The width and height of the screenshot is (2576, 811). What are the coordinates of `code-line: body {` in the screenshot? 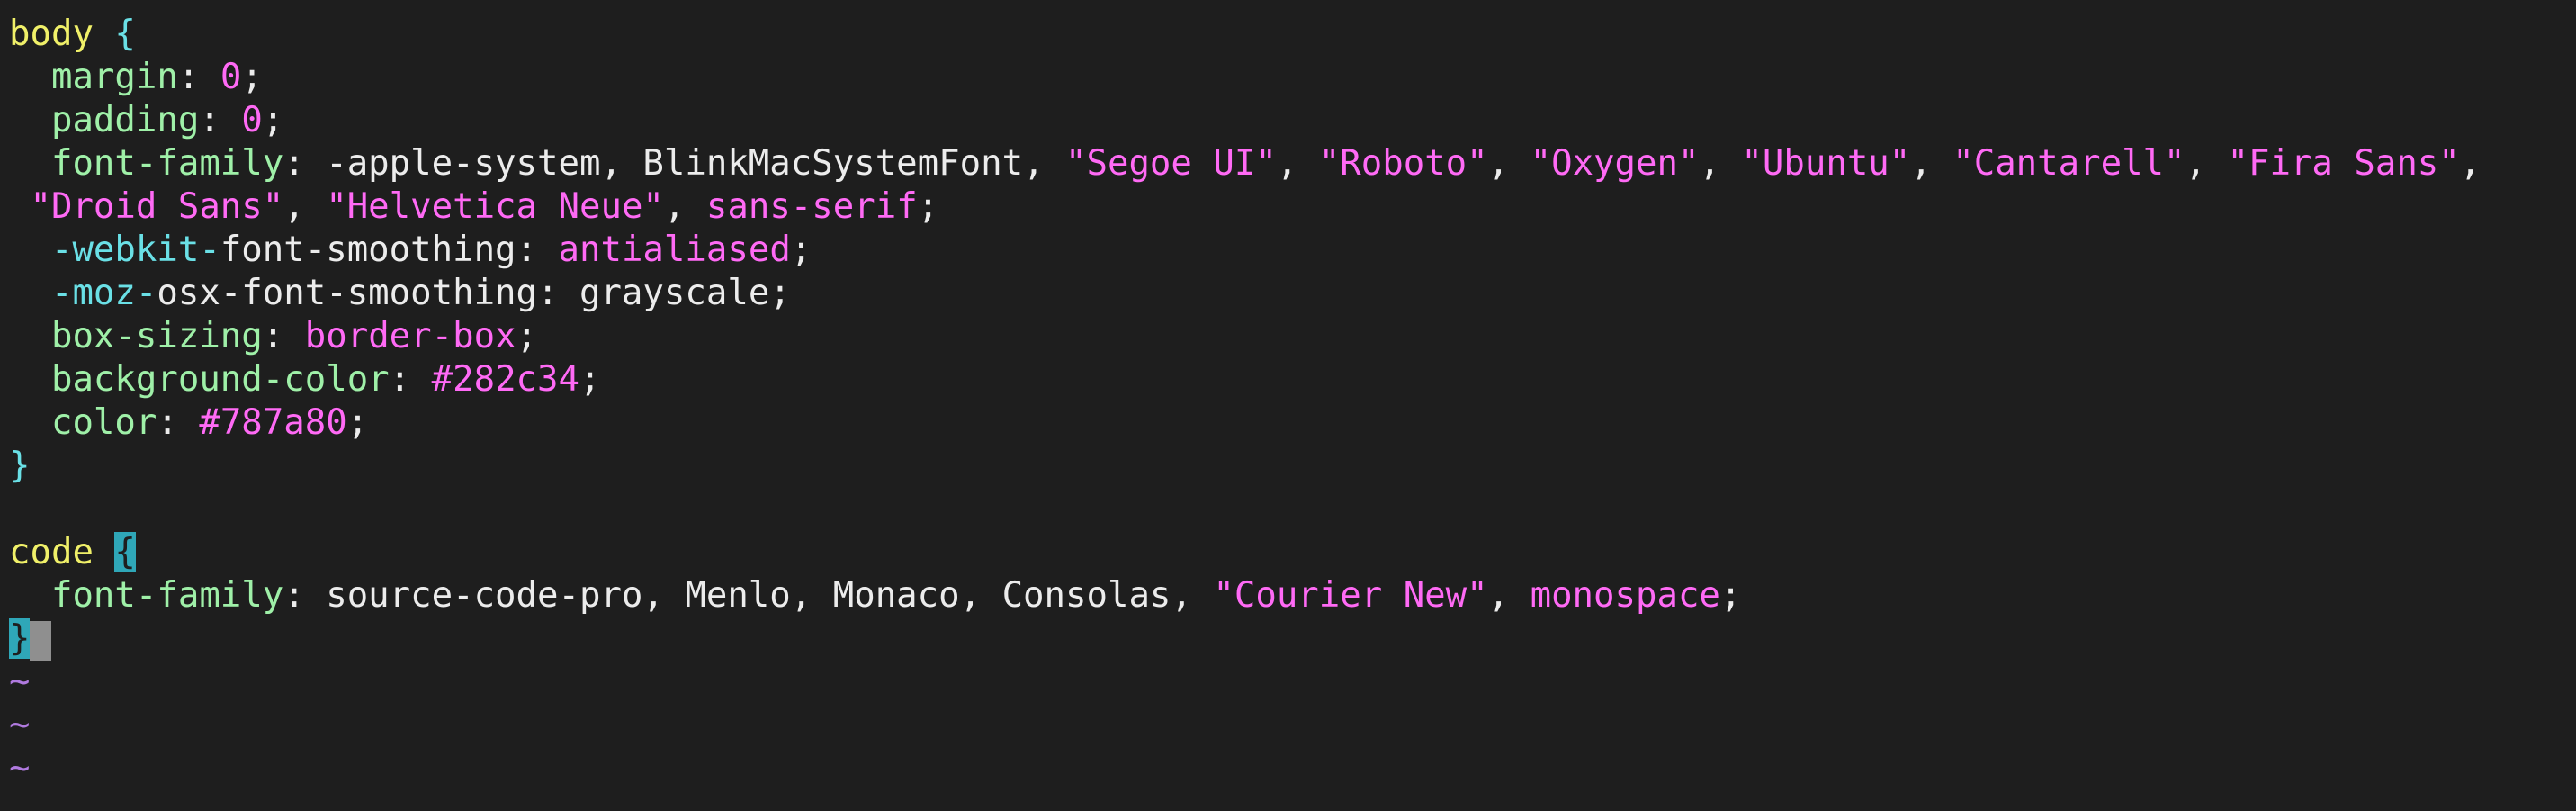 It's located at (73, 34).